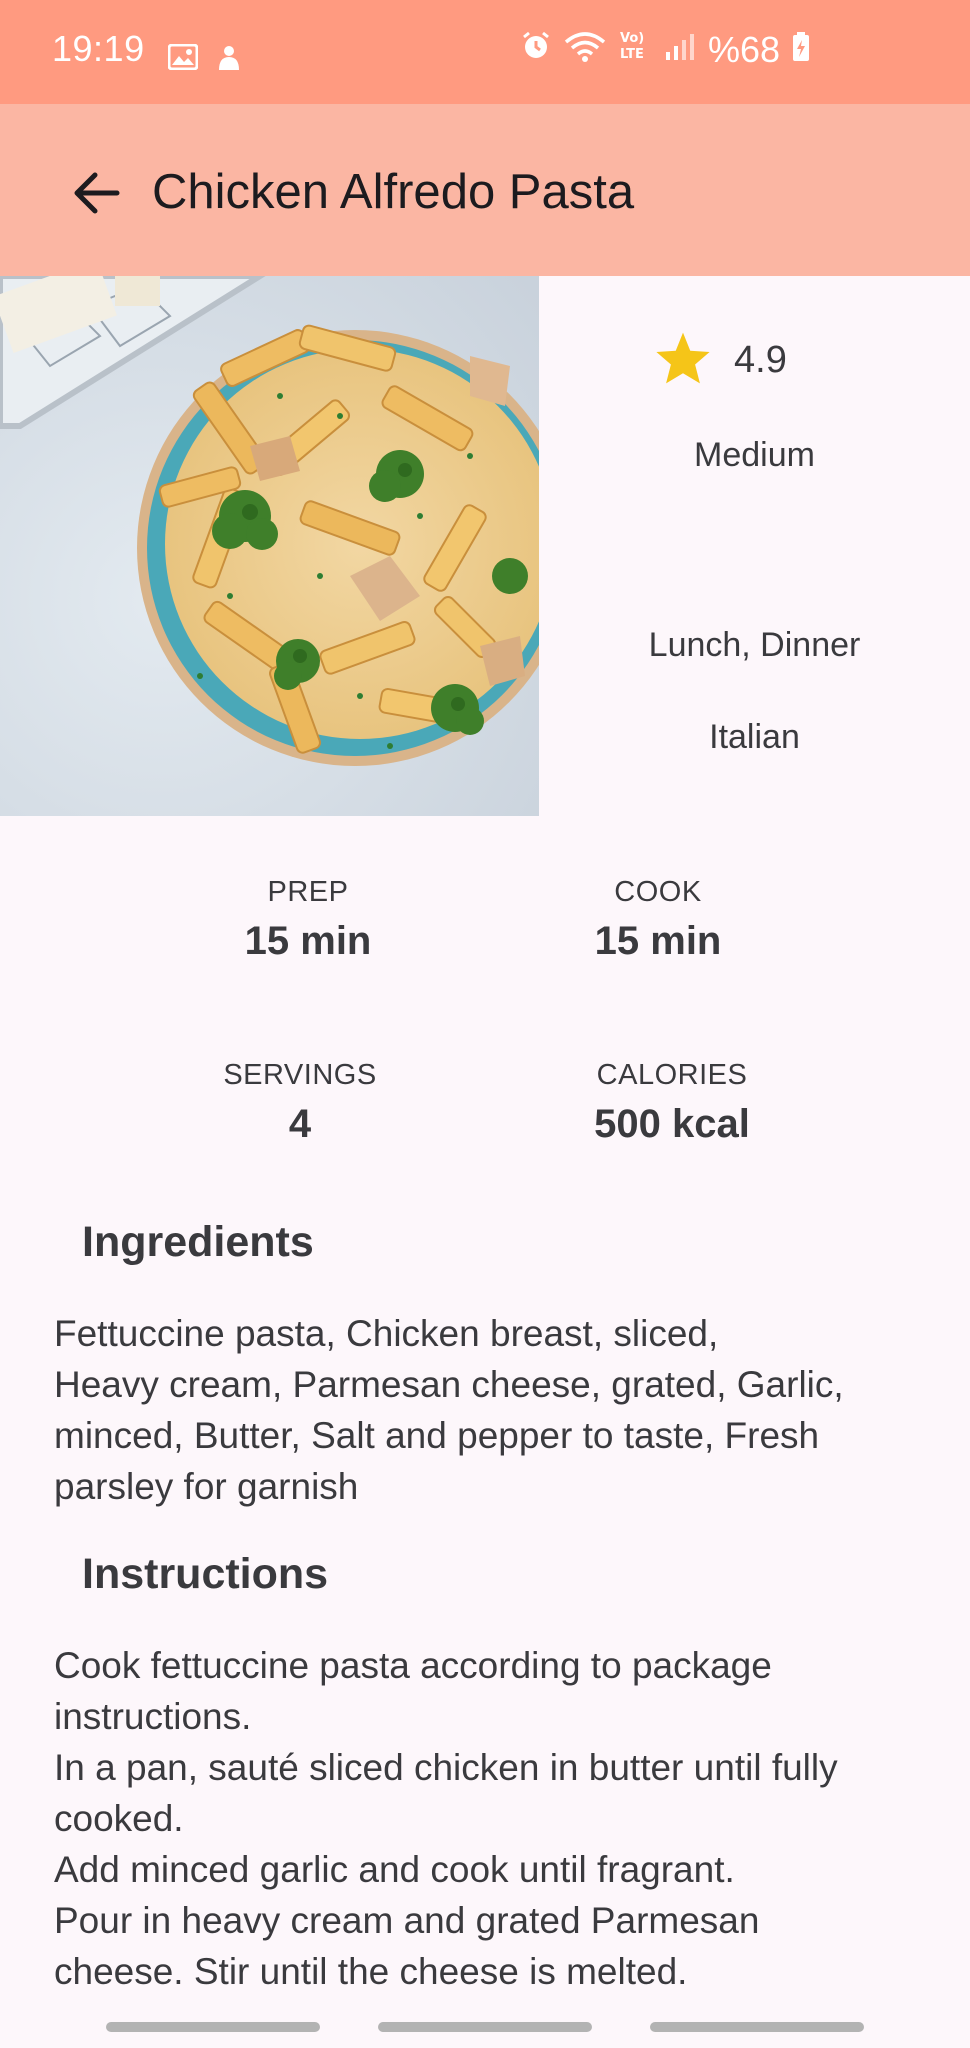  What do you see at coordinates (754, 645) in the screenshot?
I see `meal-types: Lunch, Dinner` at bounding box center [754, 645].